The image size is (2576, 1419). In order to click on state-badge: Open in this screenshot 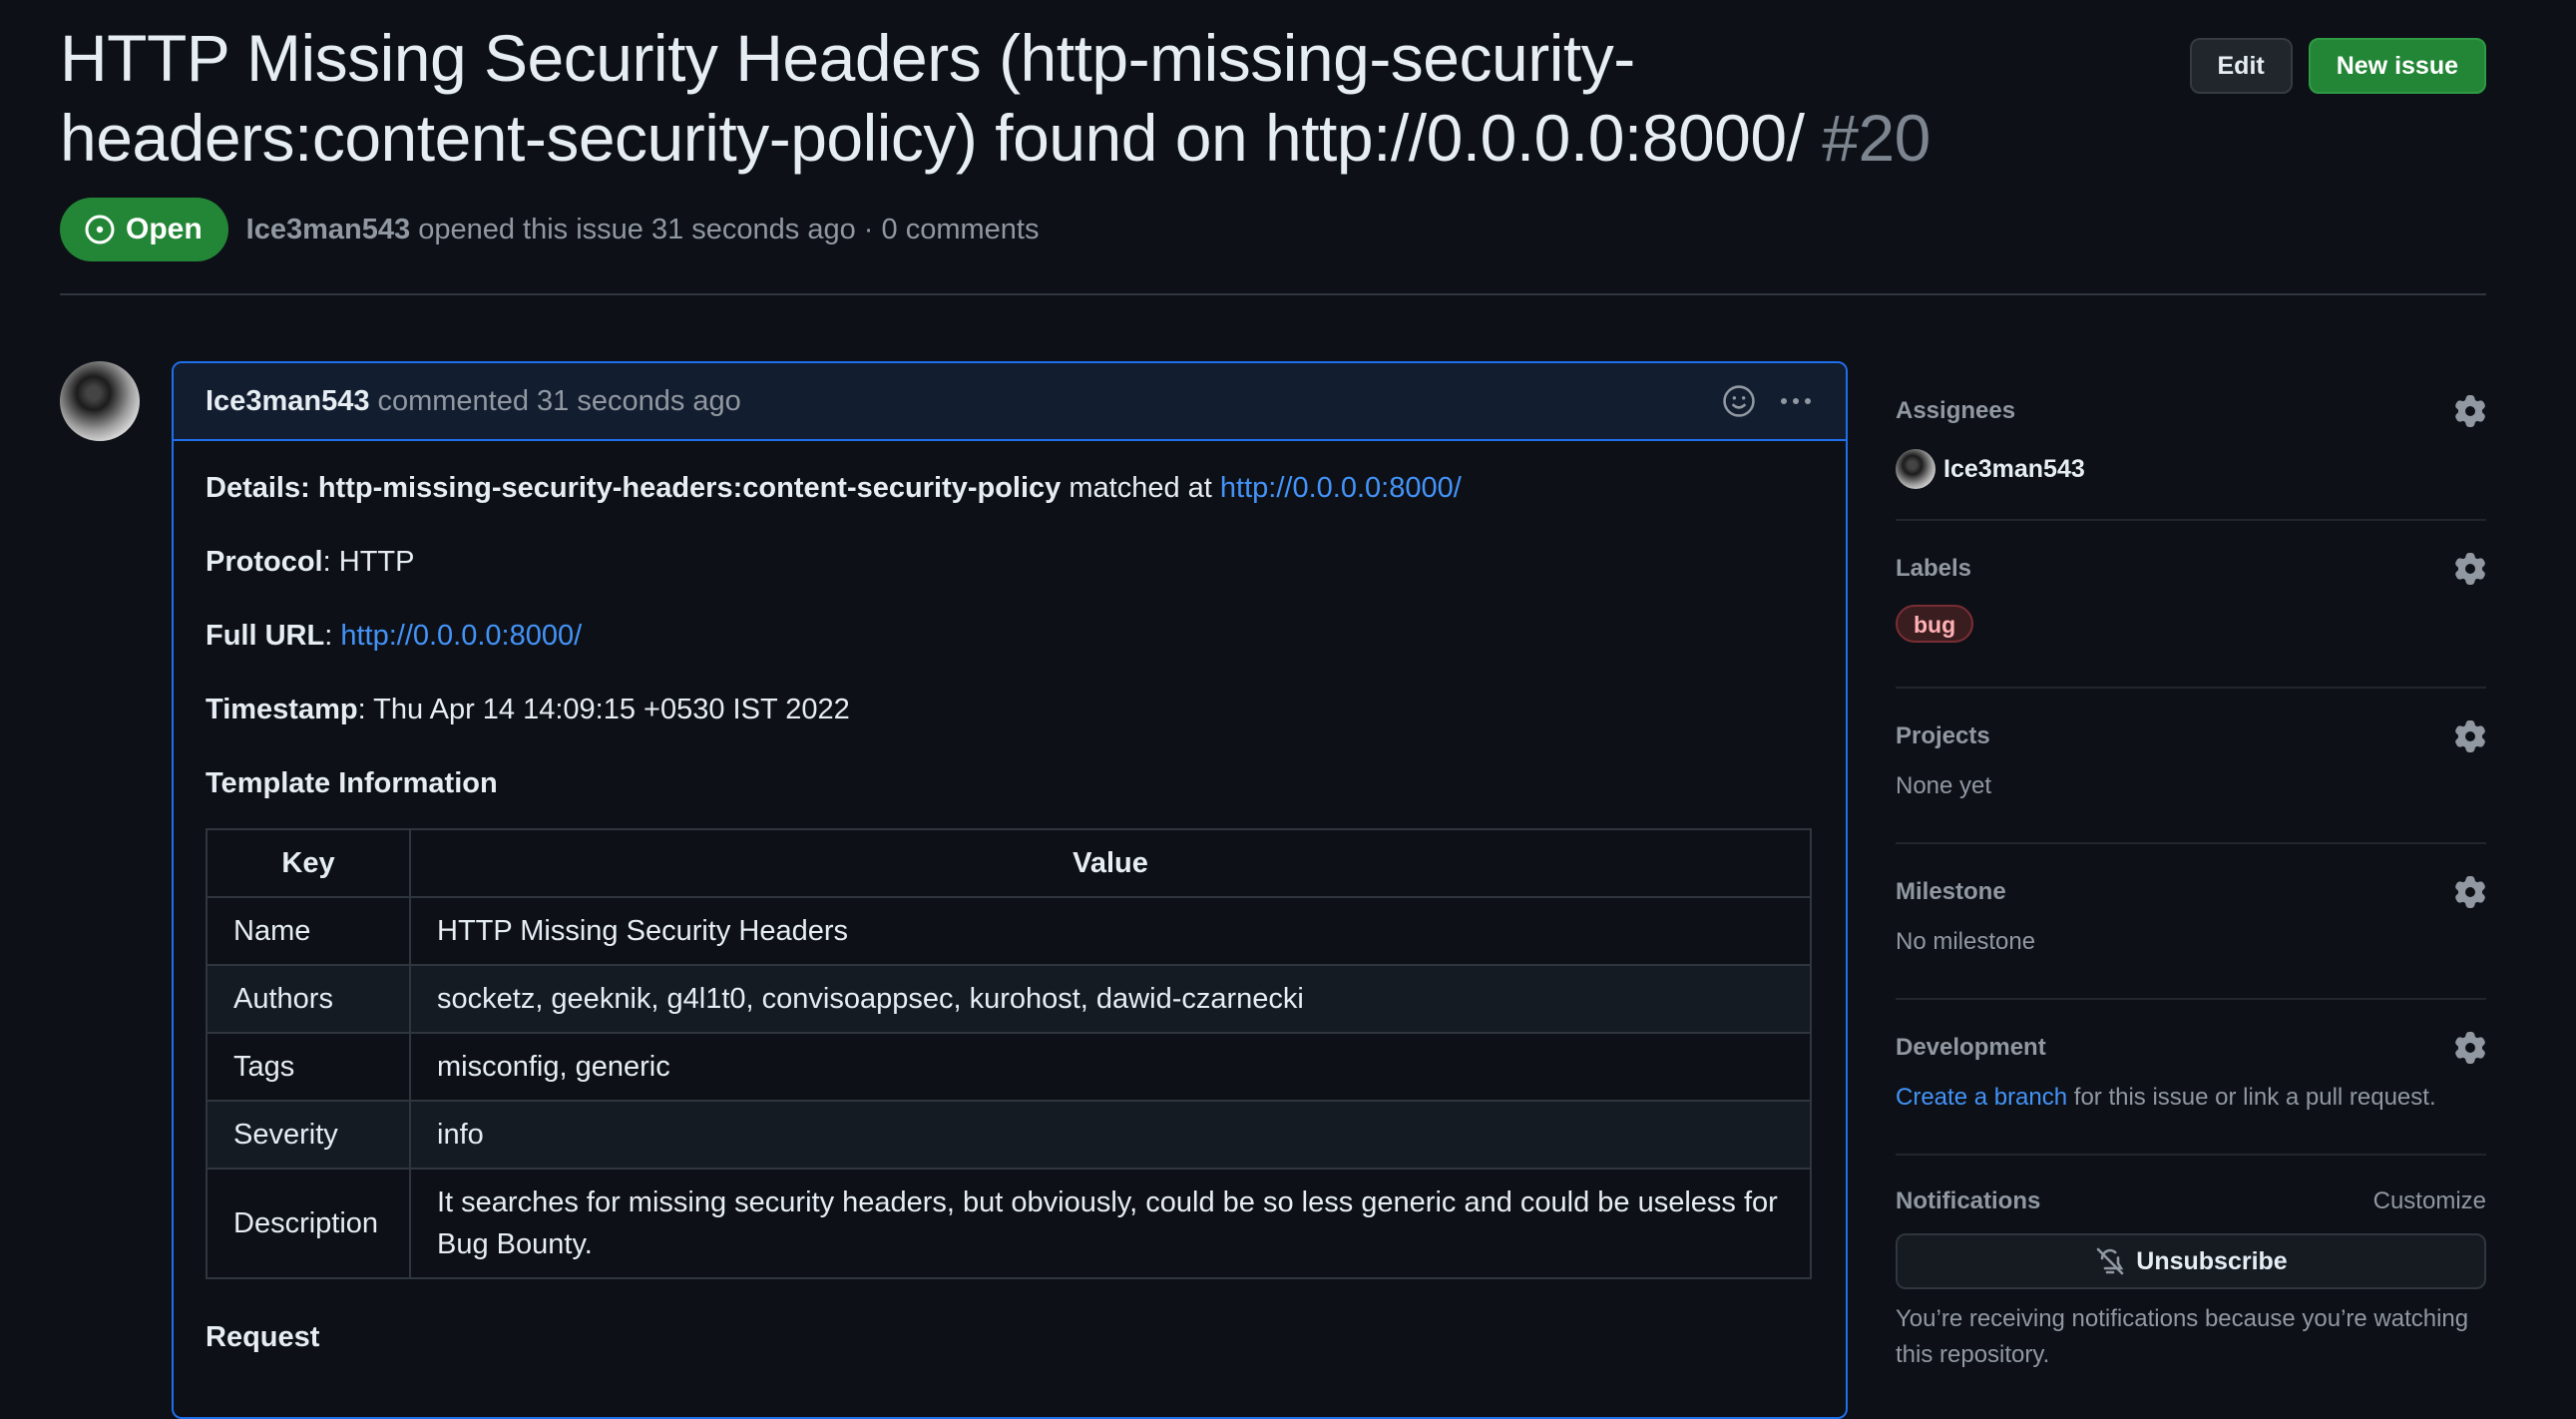, I will do `click(144, 229)`.